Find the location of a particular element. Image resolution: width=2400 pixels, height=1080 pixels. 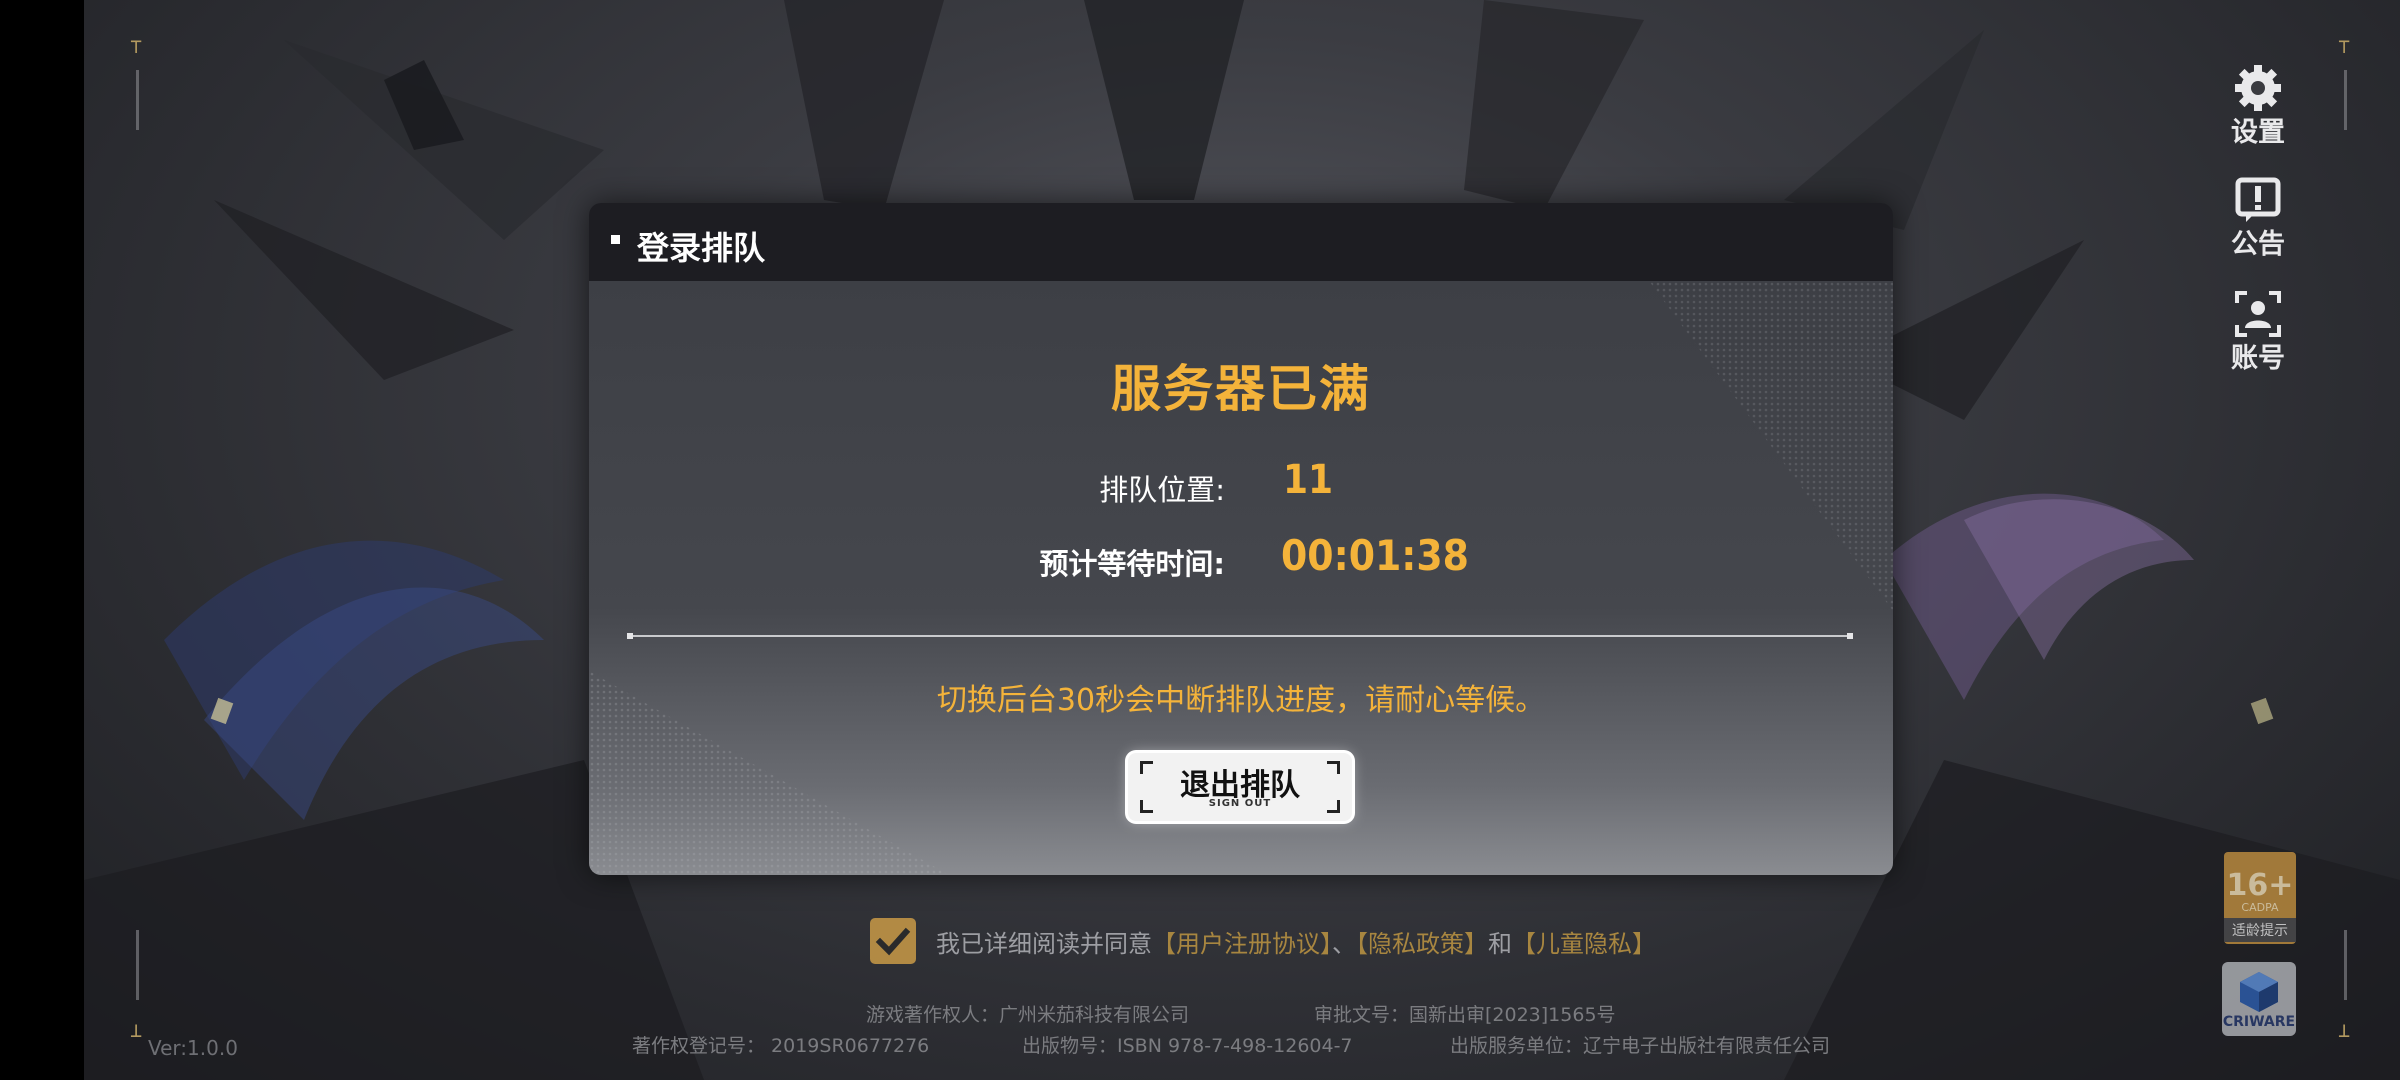

agreement-sep1: 、 is located at coordinates (1344, 944).